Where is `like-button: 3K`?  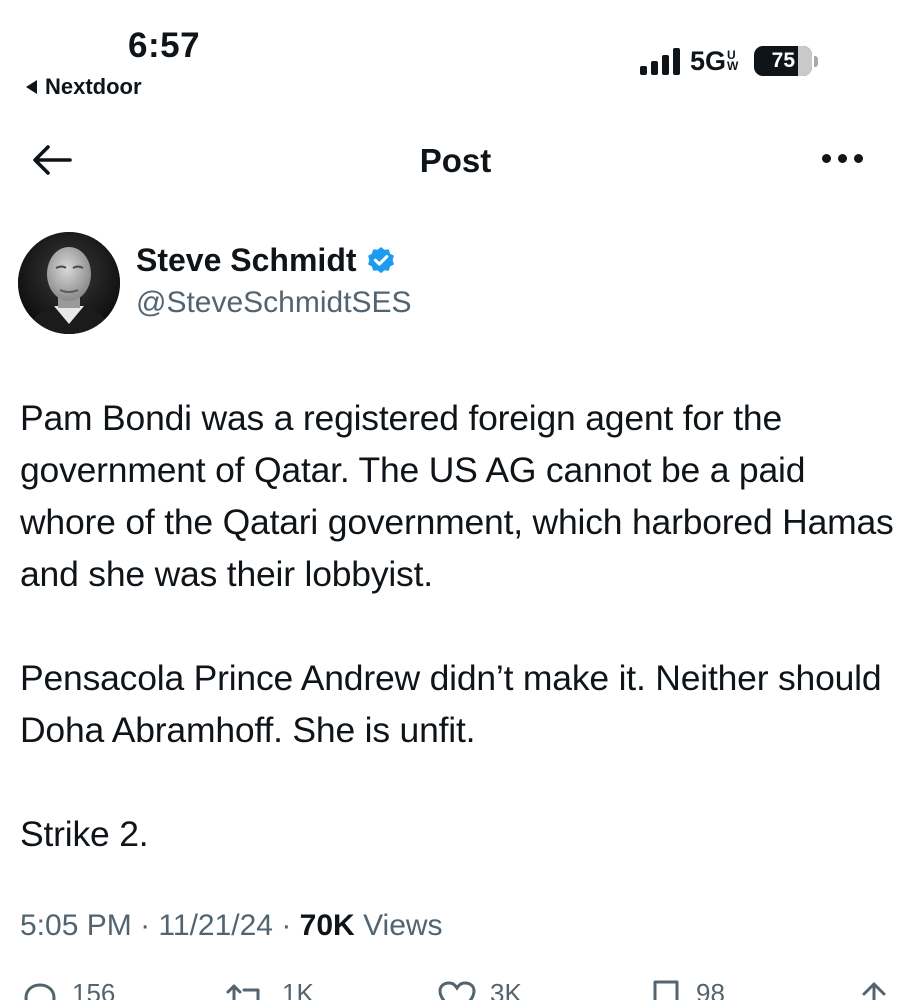
like-button: 3K is located at coordinates (479, 989).